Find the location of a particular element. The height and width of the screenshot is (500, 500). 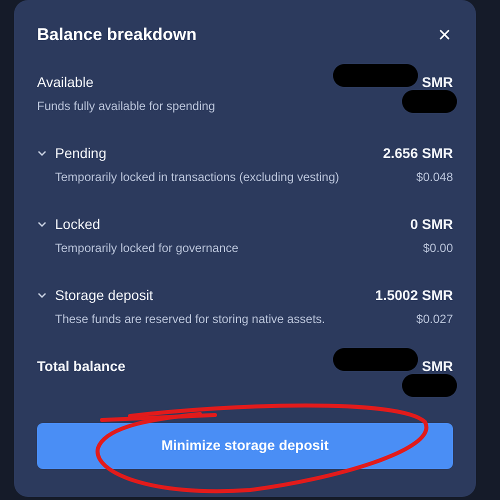

balance-label: Locked is located at coordinates (77, 224).